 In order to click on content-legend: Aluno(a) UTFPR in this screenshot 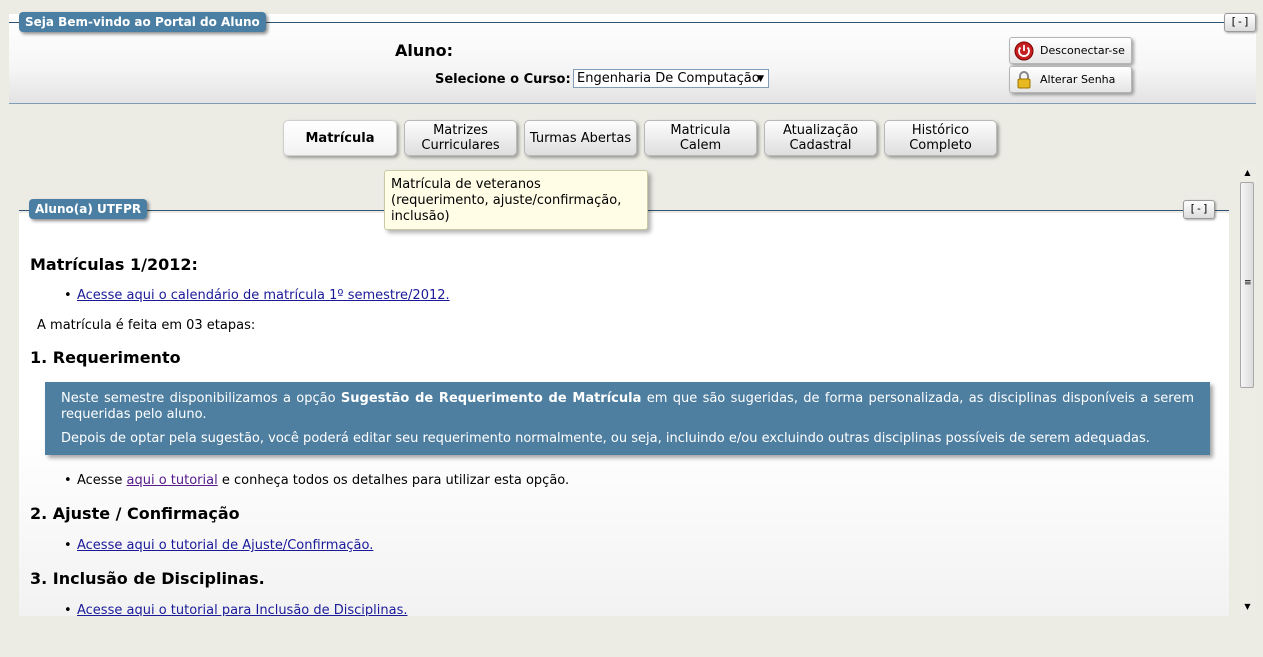, I will do `click(88, 209)`.